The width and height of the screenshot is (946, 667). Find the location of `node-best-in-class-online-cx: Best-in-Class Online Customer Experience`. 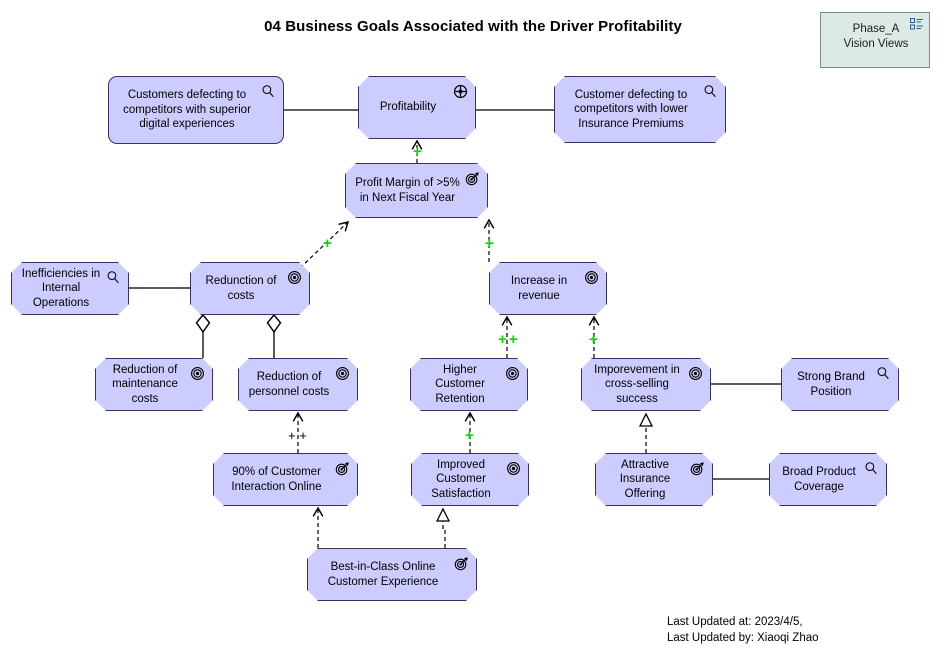

node-best-in-class-online-cx: Best-in-Class Online Customer Experience is located at coordinates (392, 574).